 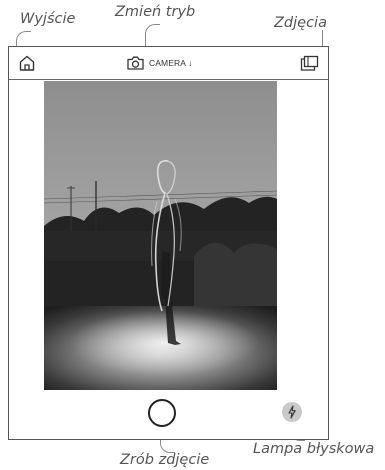 I want to click on annotation-exit: Wyjście, so click(x=48, y=19).